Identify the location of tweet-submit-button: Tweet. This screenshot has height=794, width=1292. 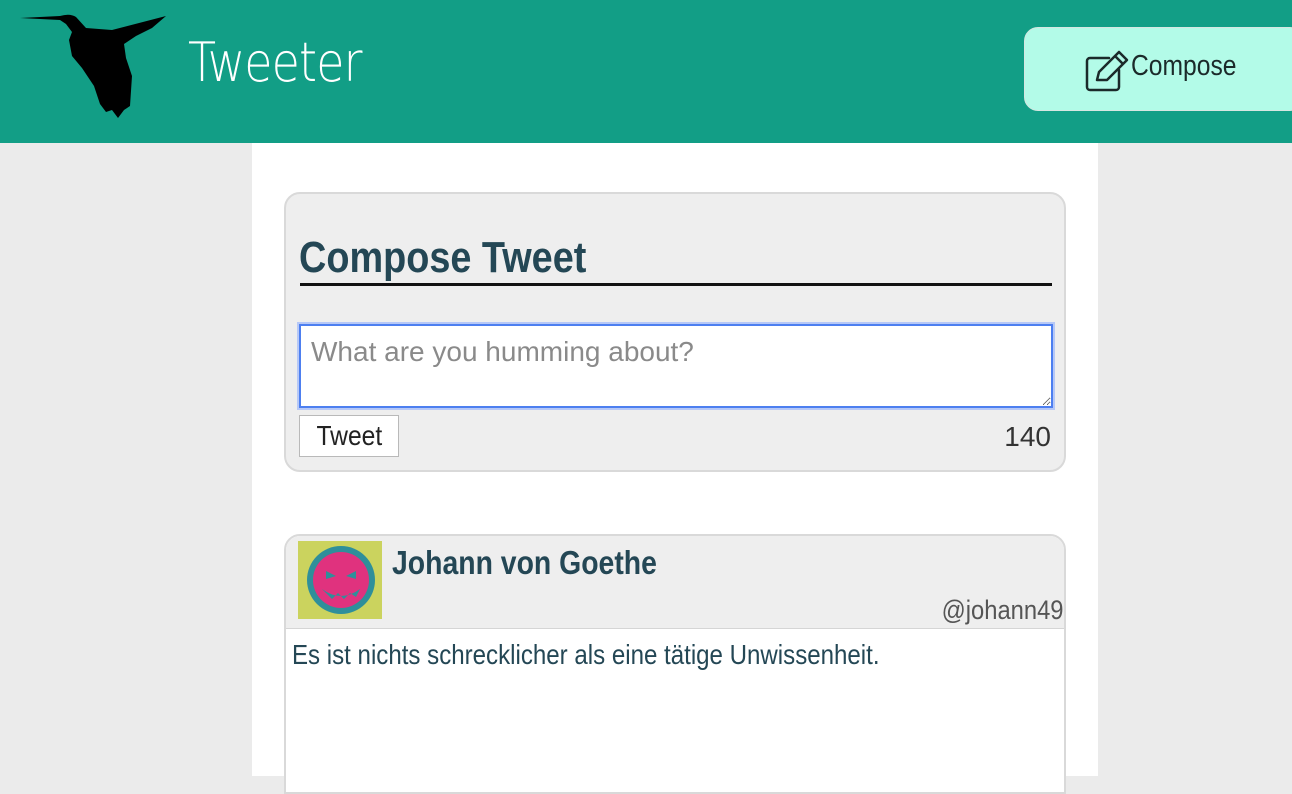
(349, 436).